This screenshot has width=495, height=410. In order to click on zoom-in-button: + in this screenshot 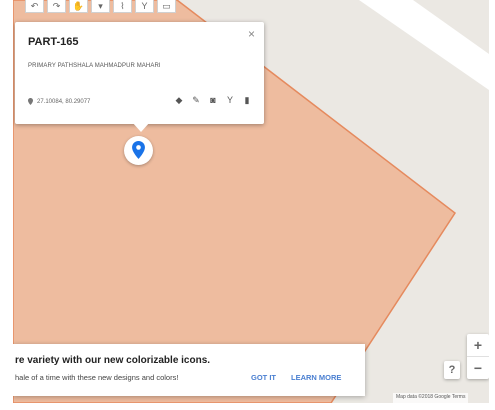, I will do `click(478, 345)`.